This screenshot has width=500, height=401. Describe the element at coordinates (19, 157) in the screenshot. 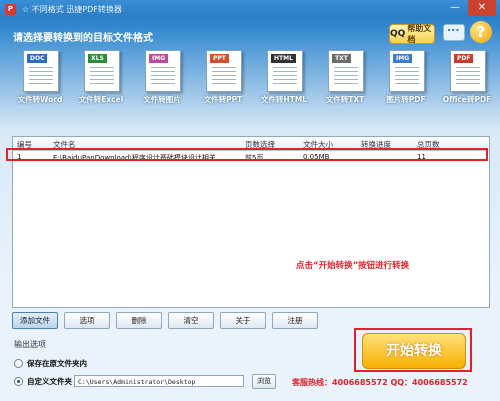

I see `cell-index: 1` at that location.